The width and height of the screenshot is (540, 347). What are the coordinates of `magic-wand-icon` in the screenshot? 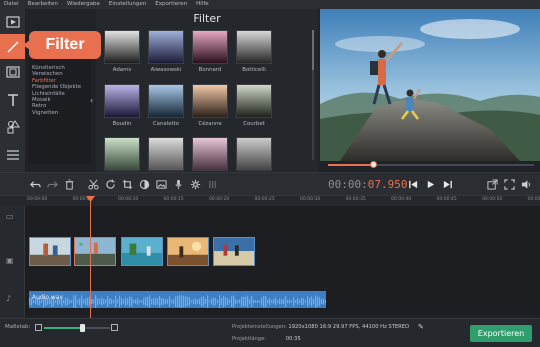 It's located at (12, 46).